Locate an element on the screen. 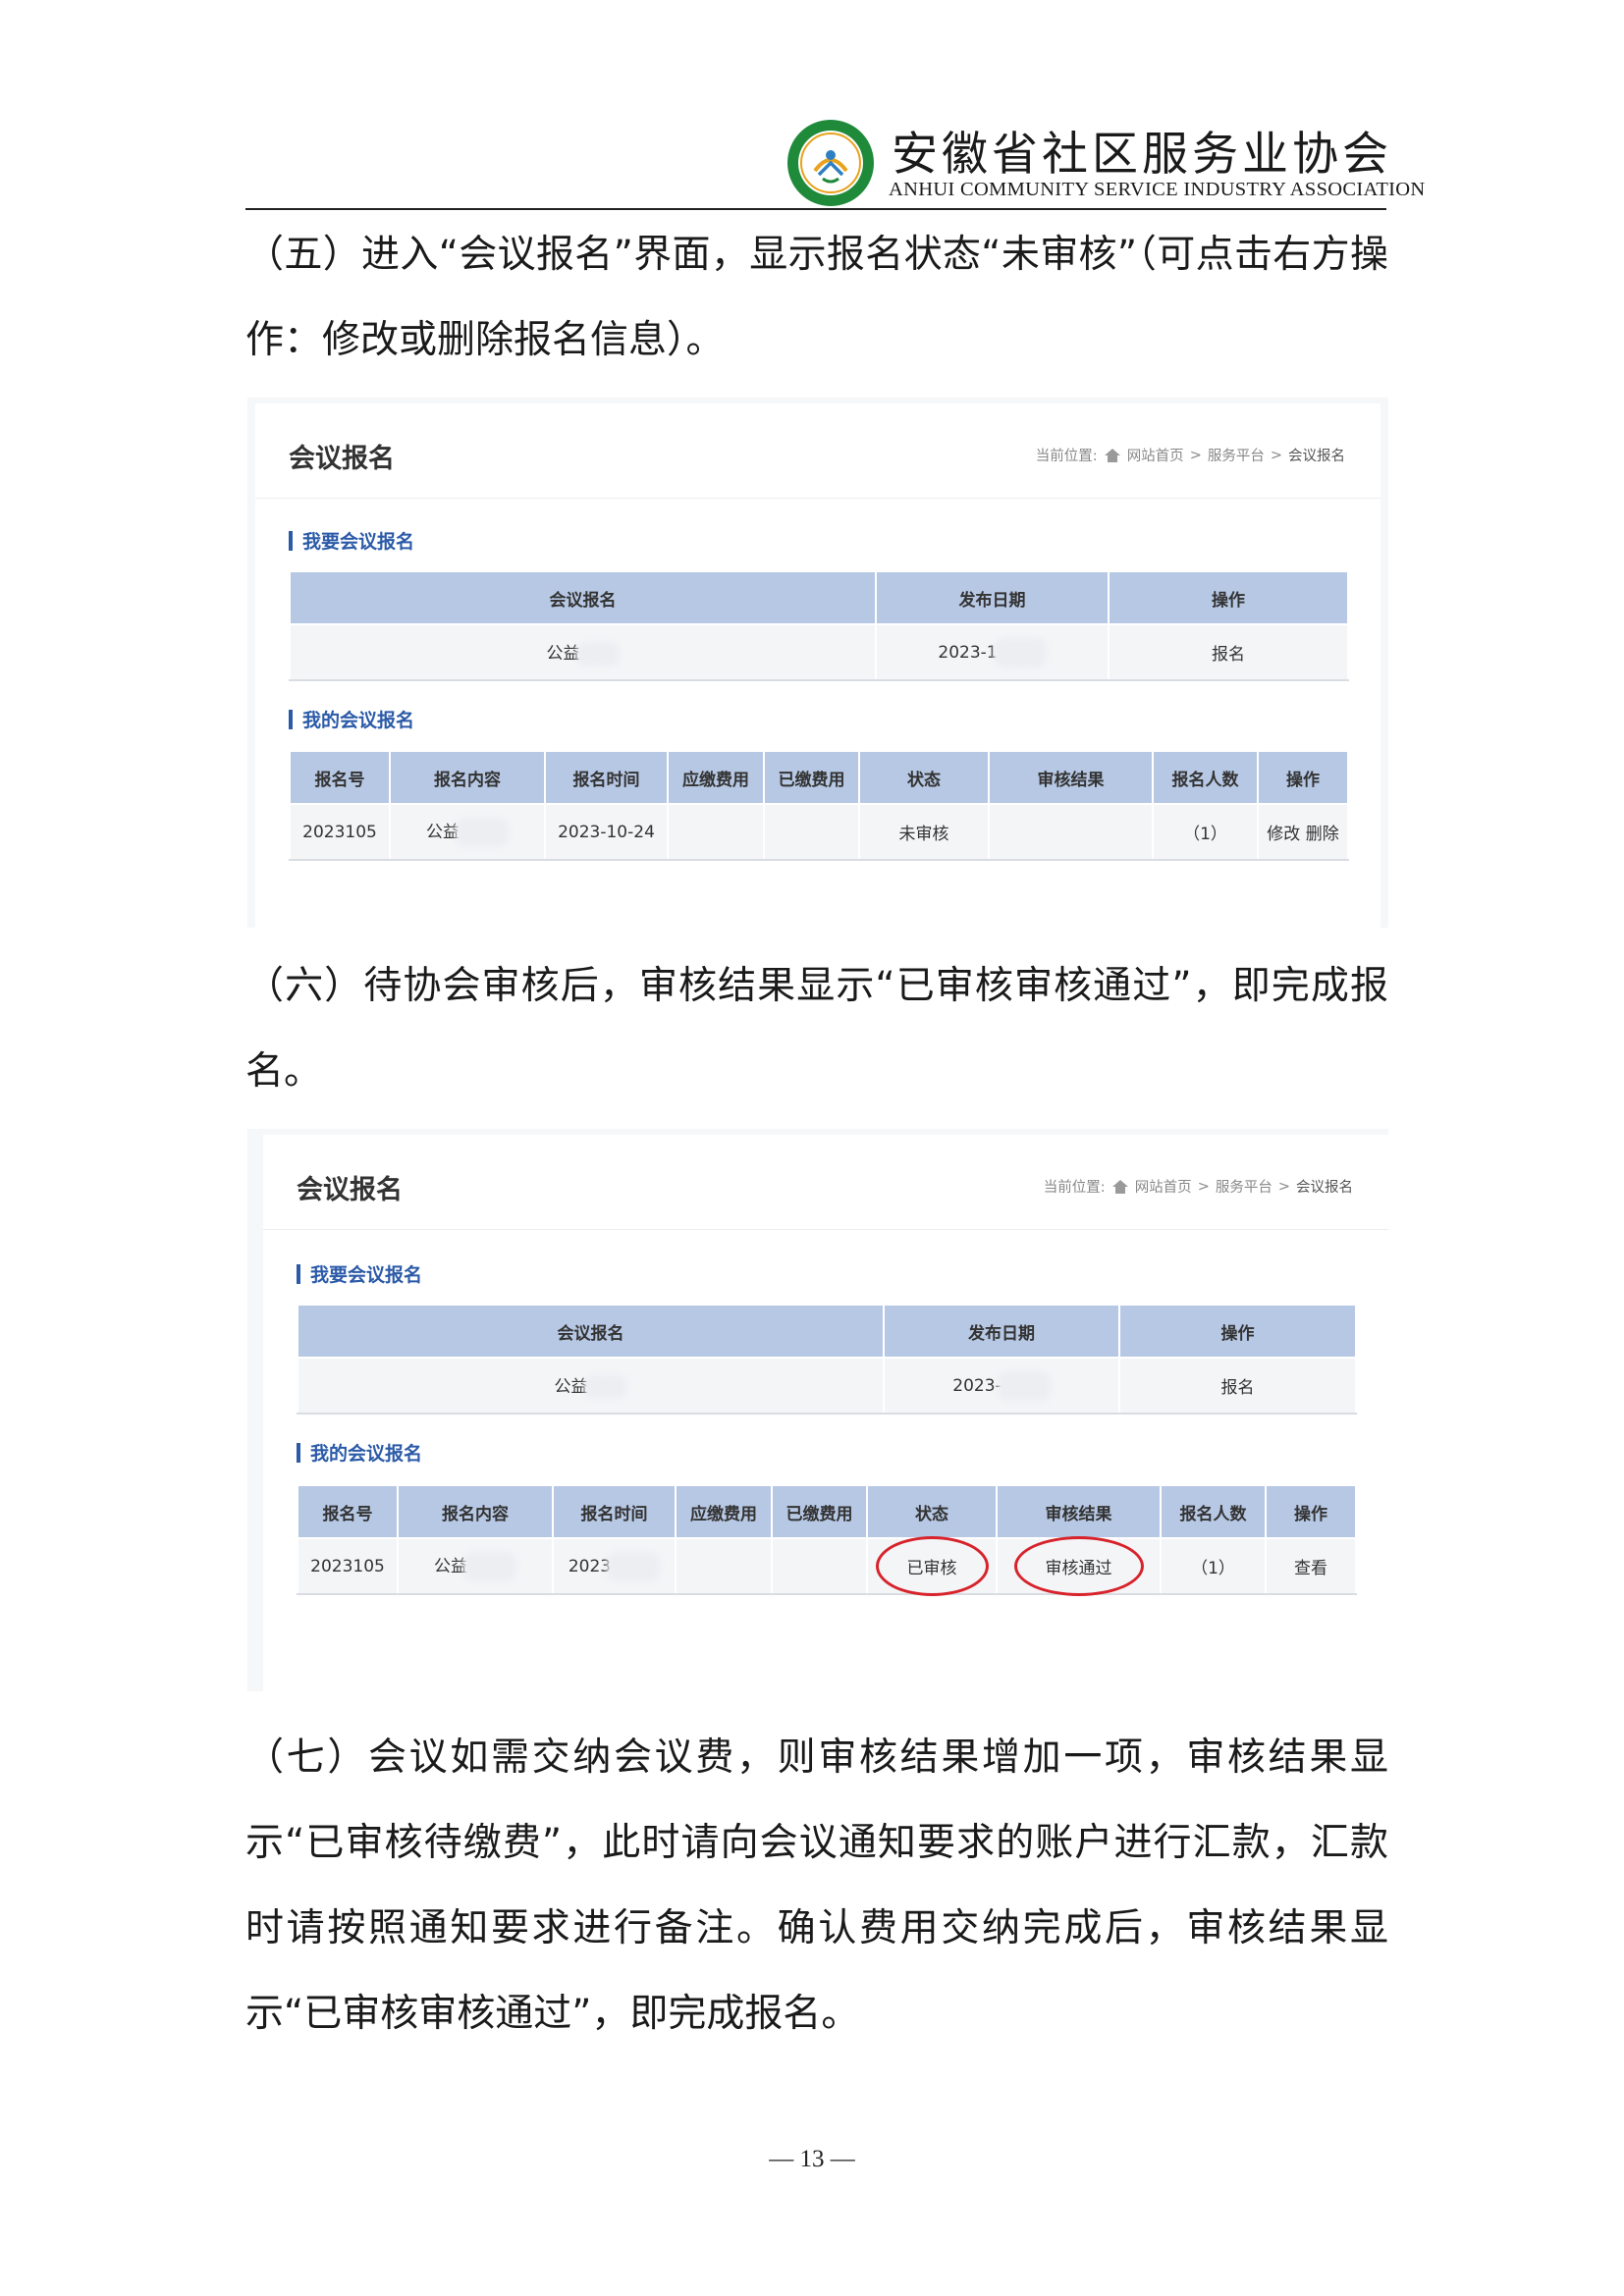 Image resolution: width=1624 pixels, height=2296 pixels. header-rule is located at coordinates (815, 209).